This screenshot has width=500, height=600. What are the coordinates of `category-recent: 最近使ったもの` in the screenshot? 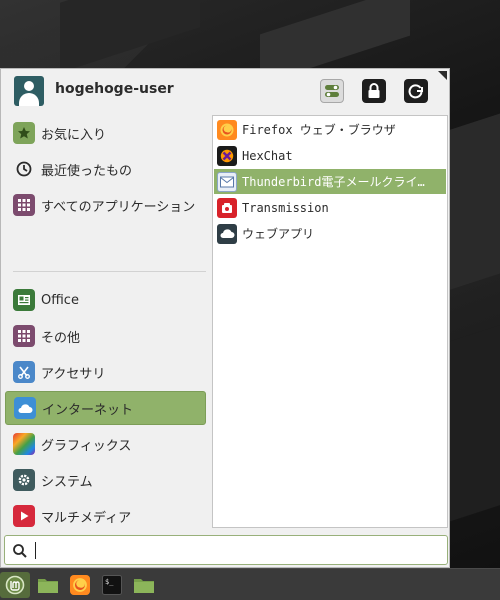 It's located at (105, 169).